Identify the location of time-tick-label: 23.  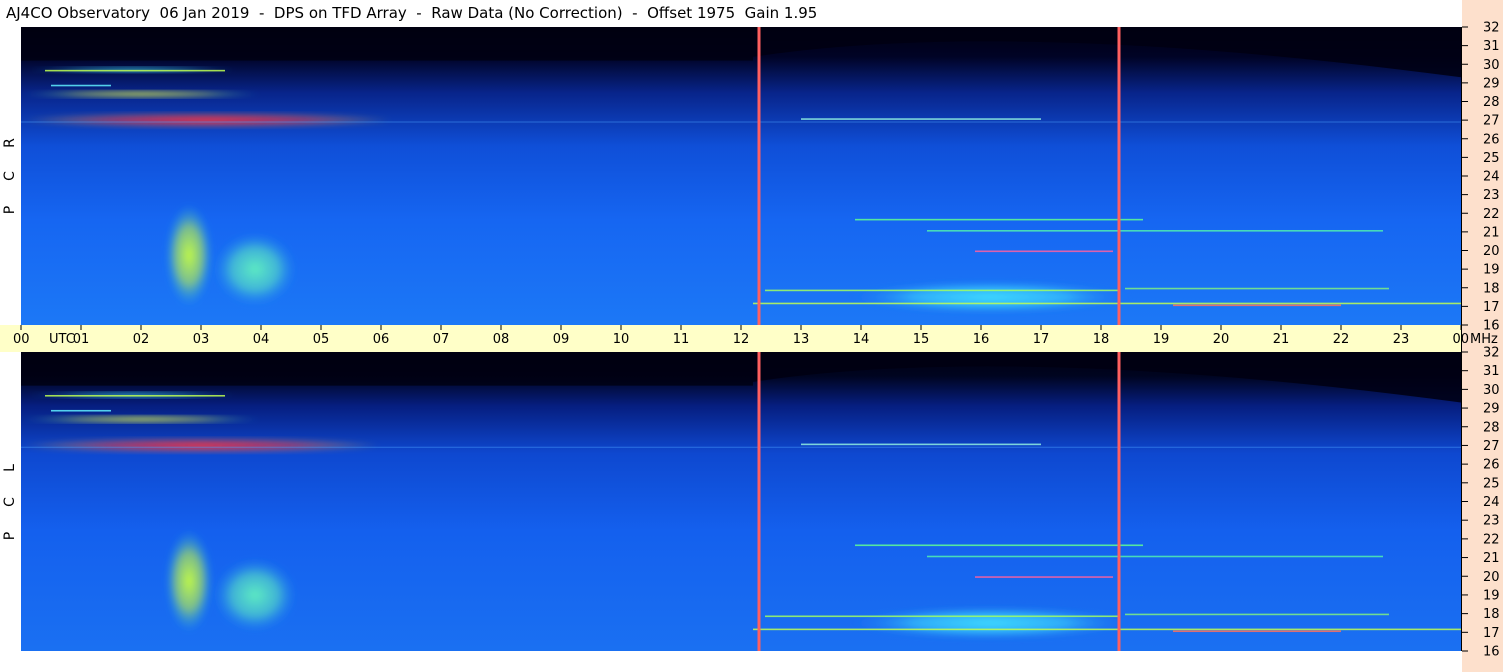
(1401, 339).